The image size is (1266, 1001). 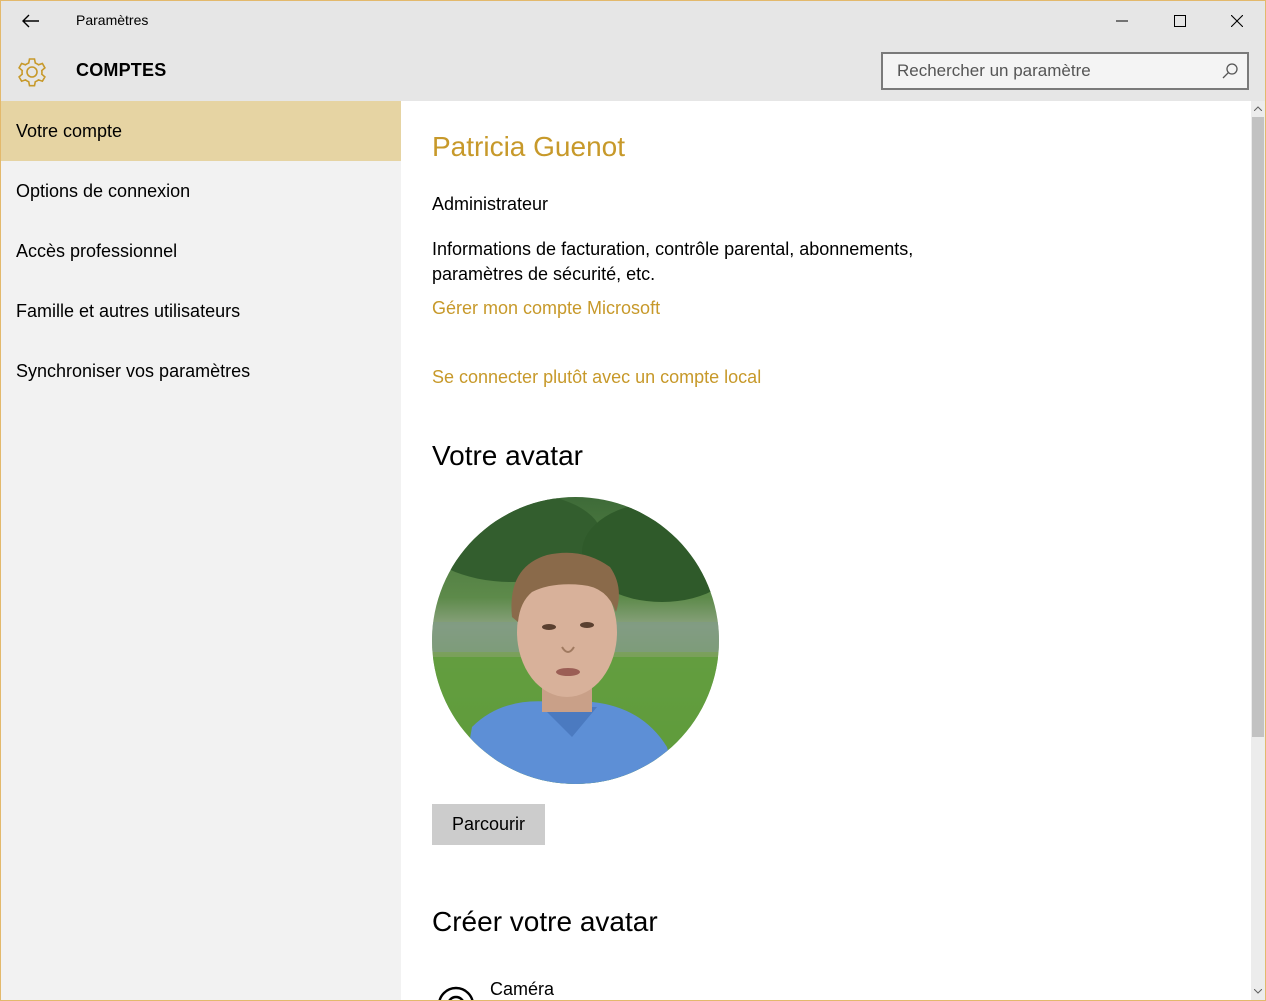 I want to click on sidebar-item-famille: Famille et autres utilisateurs, so click(x=201, y=311).